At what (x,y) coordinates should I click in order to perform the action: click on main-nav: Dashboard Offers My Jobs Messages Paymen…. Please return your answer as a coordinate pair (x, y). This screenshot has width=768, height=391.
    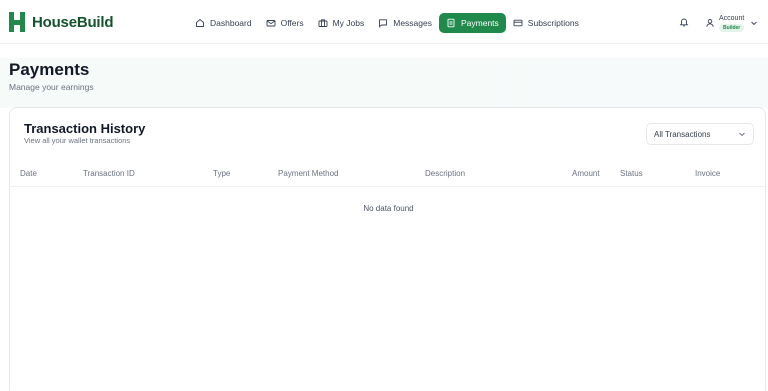
    Looking at the image, I should click on (387, 23).